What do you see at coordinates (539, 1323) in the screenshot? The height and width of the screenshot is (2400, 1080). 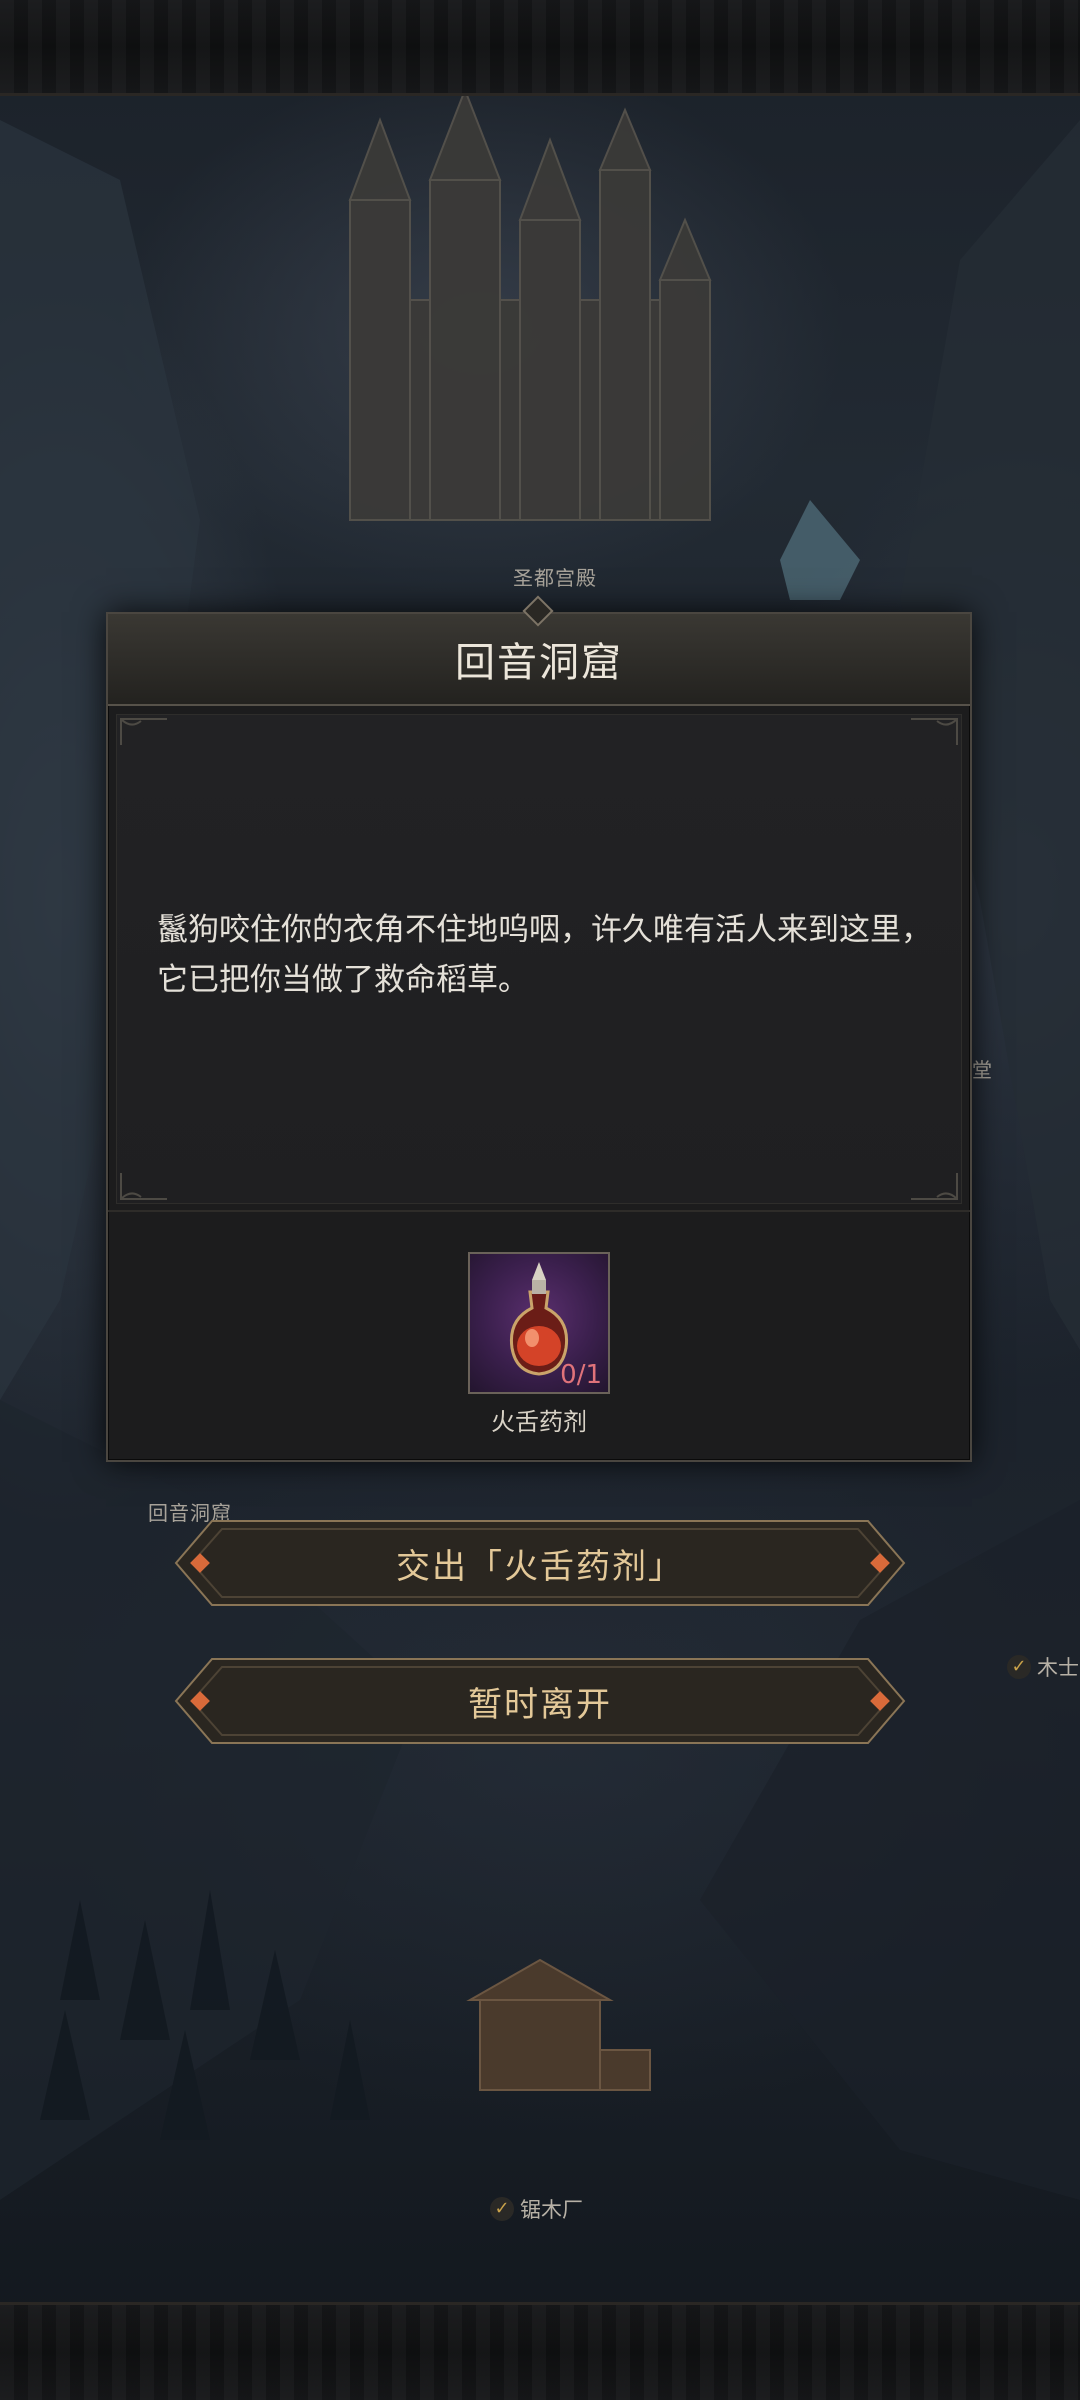 I see `required-item-slot: 0/1` at bounding box center [539, 1323].